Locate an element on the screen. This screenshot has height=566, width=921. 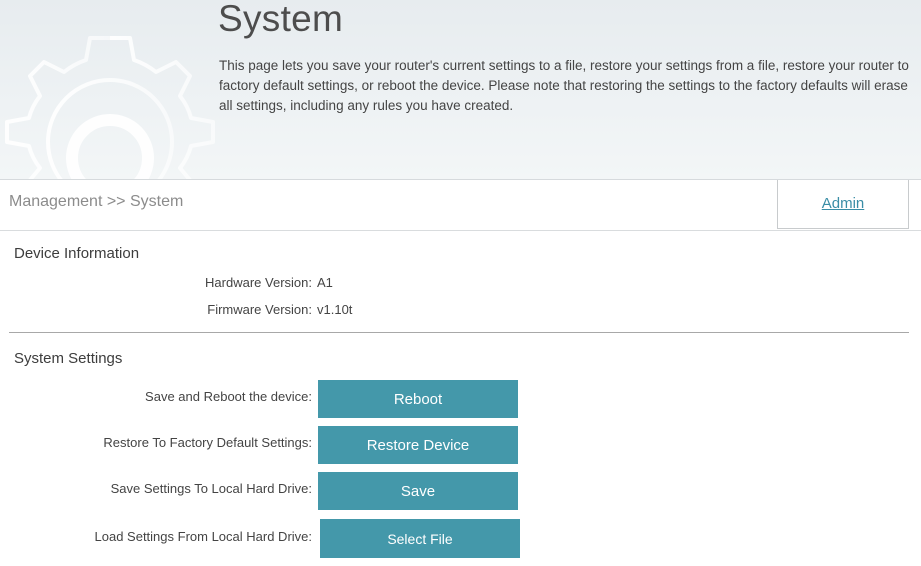
save-button: Save is located at coordinates (418, 491).